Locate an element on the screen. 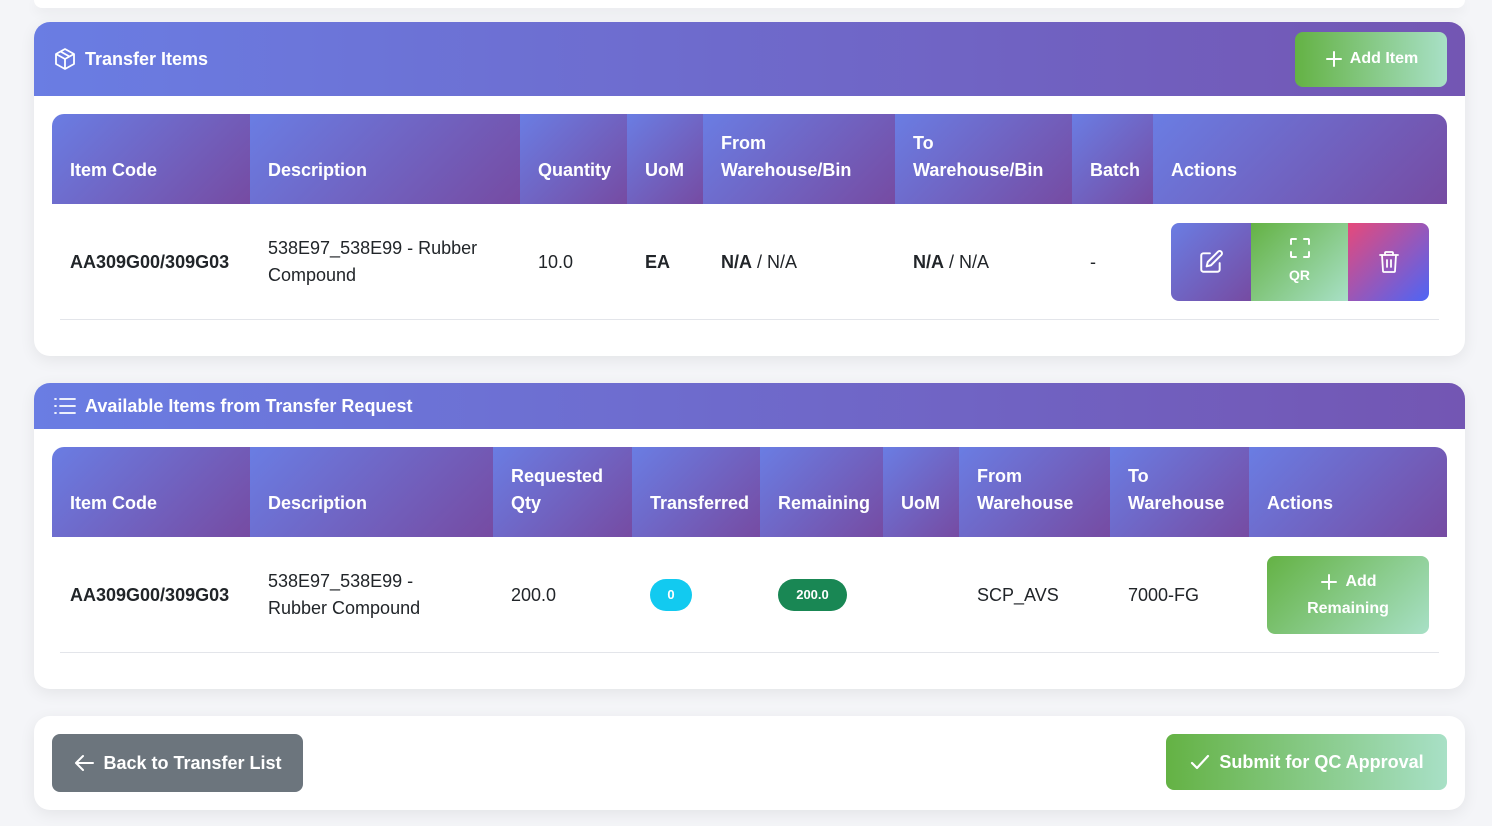 This screenshot has height=826, width=1492. col-from-warehouse: From Warehouse is located at coordinates (1034, 492).